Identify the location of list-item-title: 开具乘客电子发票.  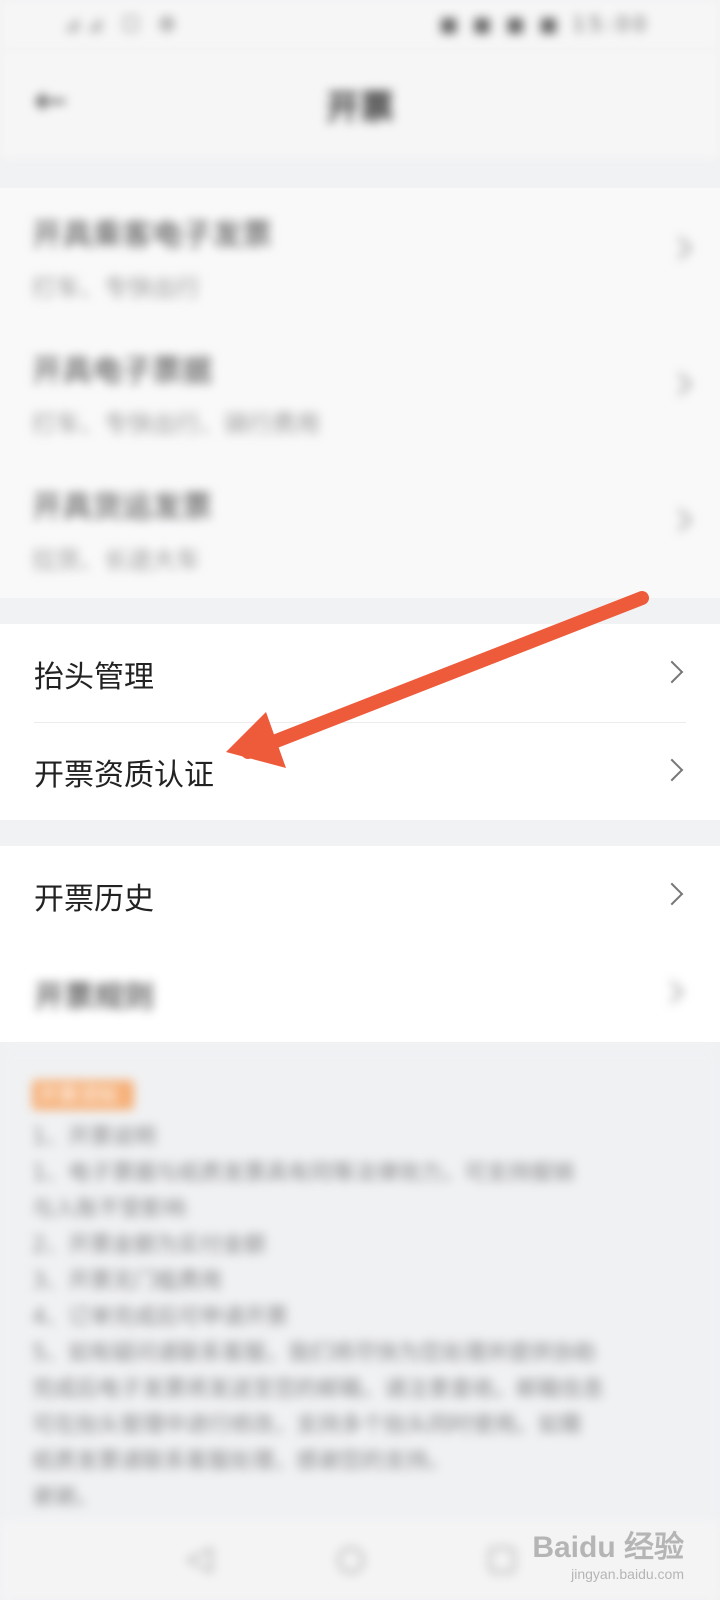
(152, 235).